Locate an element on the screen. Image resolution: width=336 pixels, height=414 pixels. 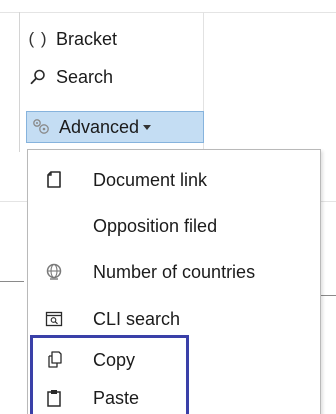
search-button: Search is located at coordinates (70, 77).